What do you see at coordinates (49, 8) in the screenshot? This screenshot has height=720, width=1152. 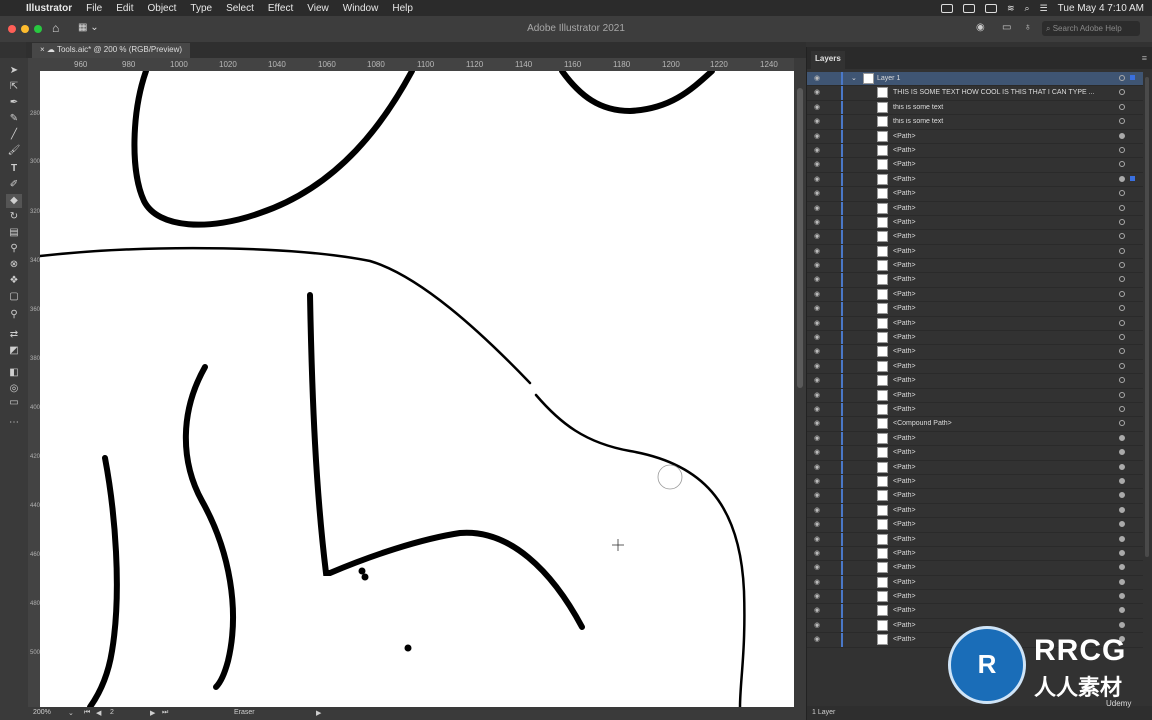 I see `menu-app-name: Illustrator` at bounding box center [49, 8].